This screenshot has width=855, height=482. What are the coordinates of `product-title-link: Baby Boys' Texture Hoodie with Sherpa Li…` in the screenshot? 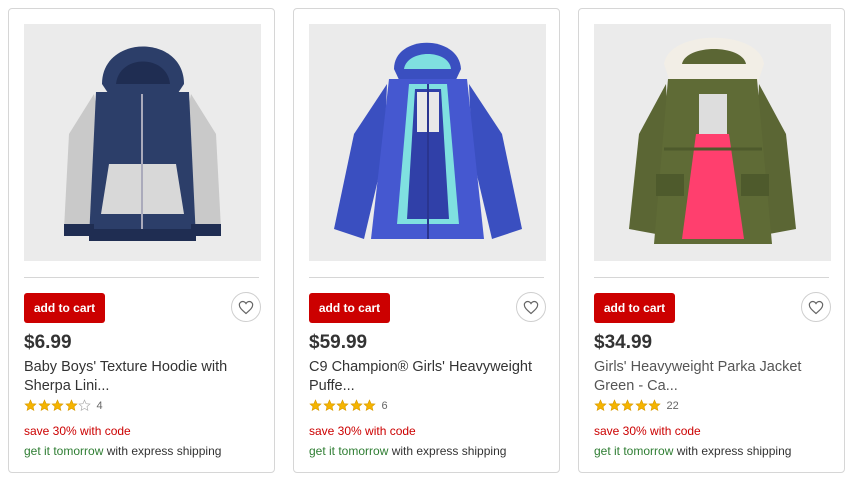 It's located at (141, 377).